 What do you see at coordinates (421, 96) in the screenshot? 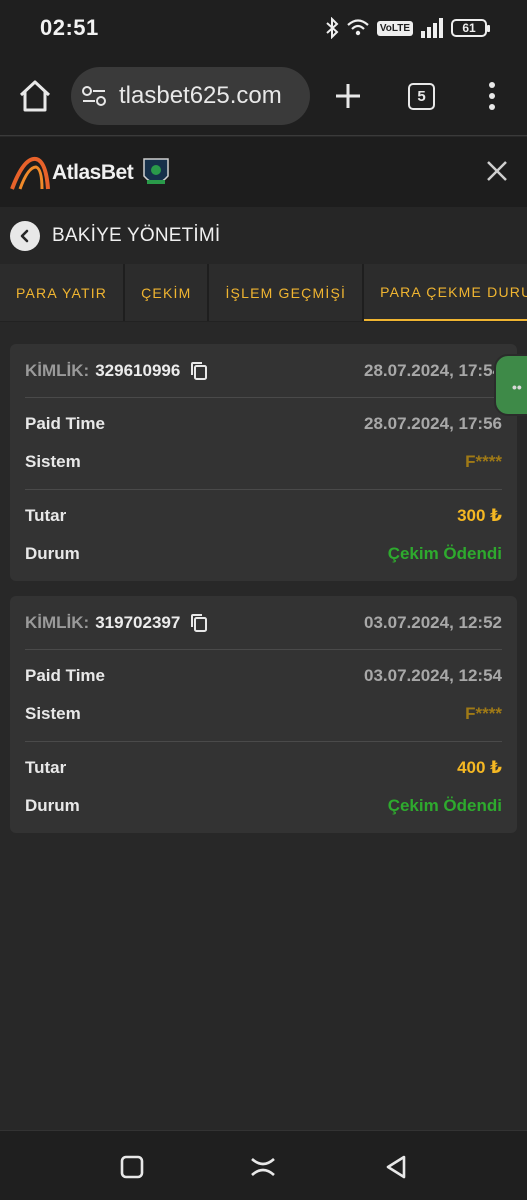
I see `tab-switcher-button: 5` at bounding box center [421, 96].